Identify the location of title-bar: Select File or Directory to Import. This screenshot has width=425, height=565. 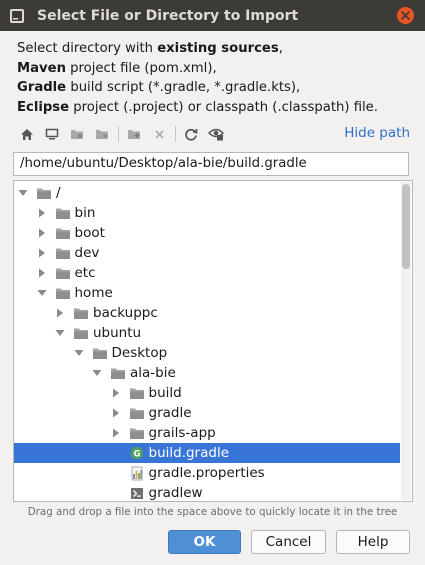
(212, 15).